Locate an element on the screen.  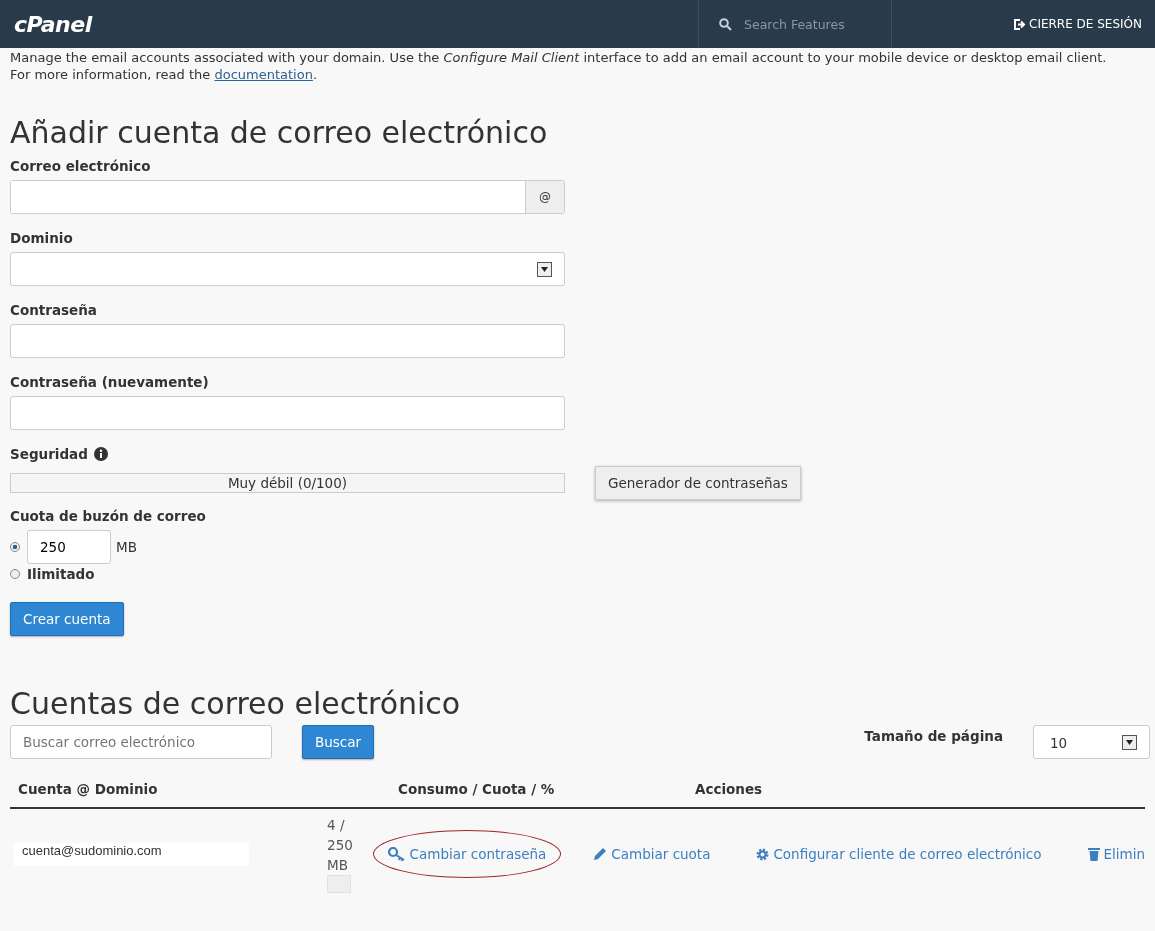
domain-select is located at coordinates (287, 269).